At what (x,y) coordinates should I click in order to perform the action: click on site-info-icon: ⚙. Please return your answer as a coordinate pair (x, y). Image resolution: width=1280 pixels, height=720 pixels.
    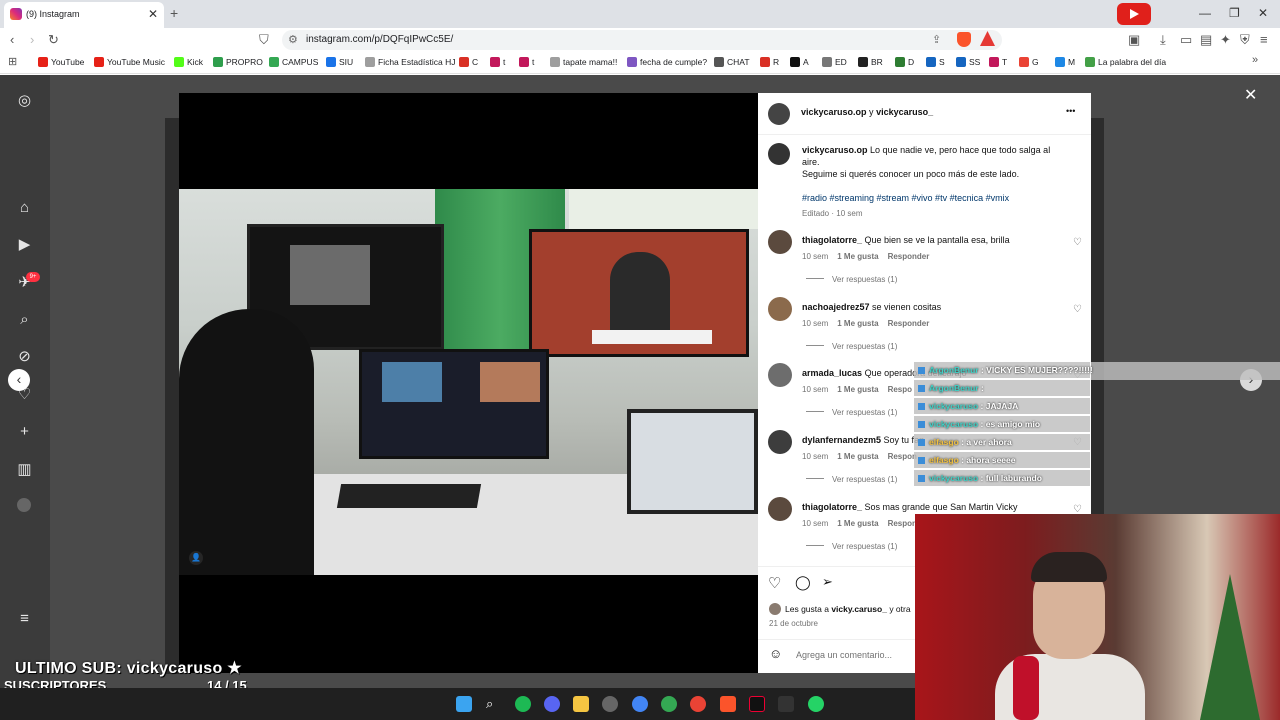
    Looking at the image, I should click on (293, 39).